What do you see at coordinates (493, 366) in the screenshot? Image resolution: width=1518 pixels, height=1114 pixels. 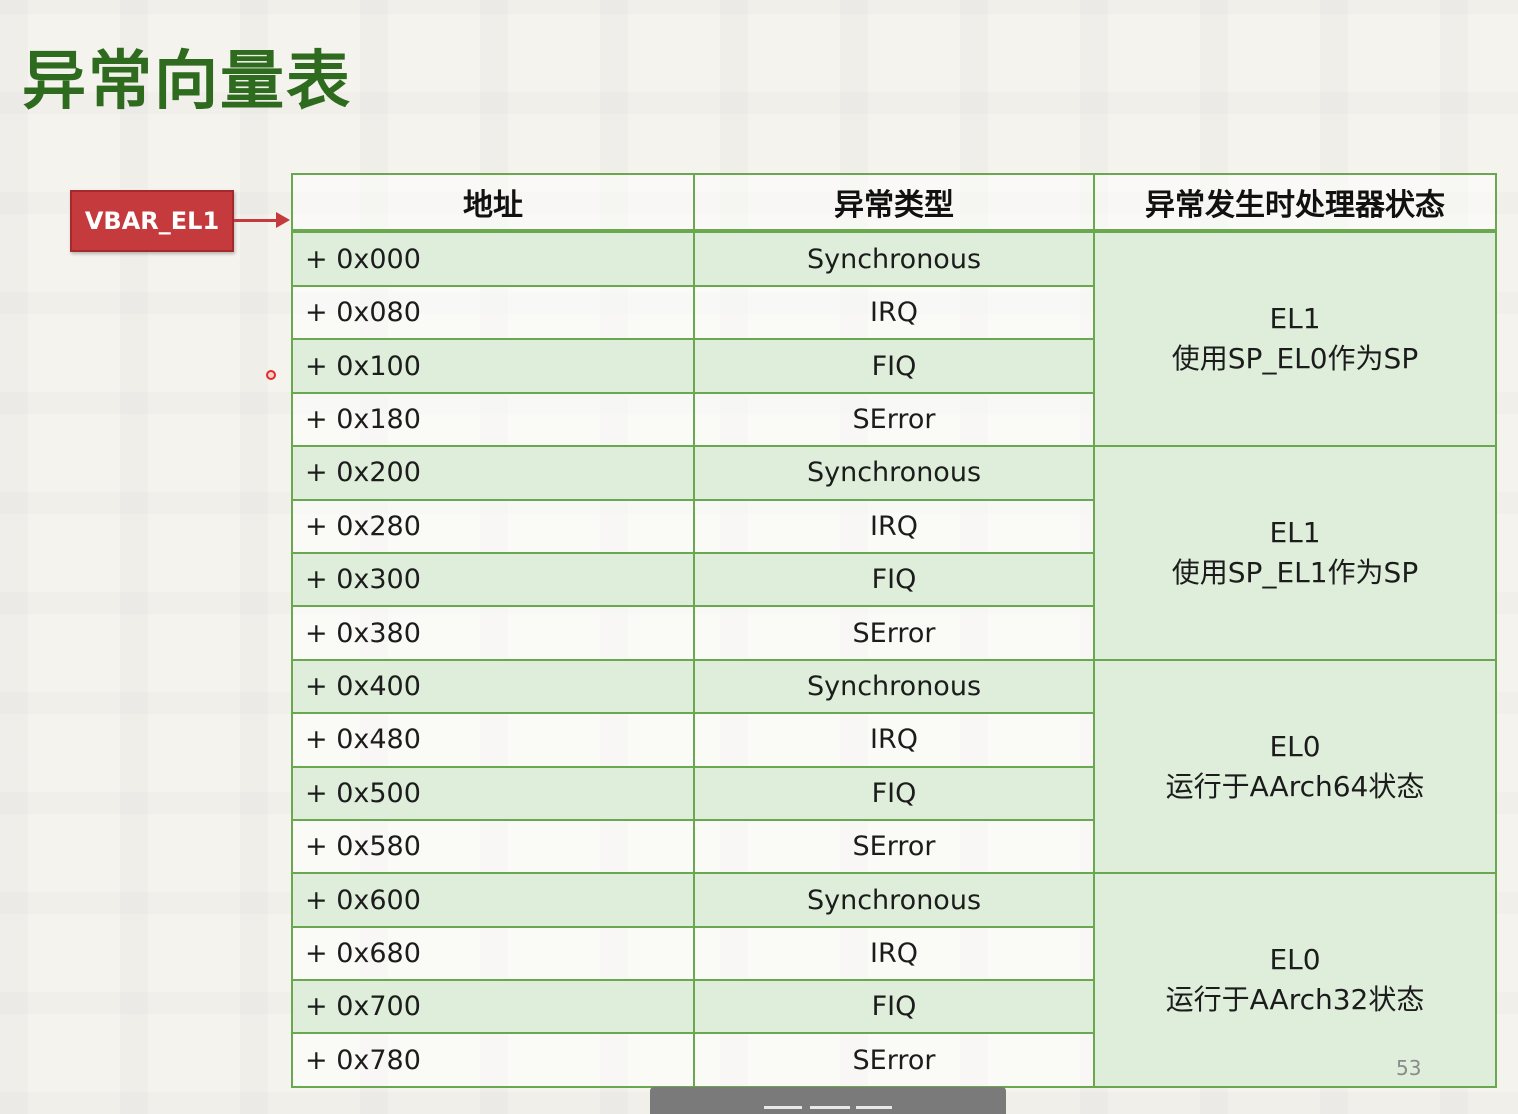 I see `address-cell: + 0x100` at bounding box center [493, 366].